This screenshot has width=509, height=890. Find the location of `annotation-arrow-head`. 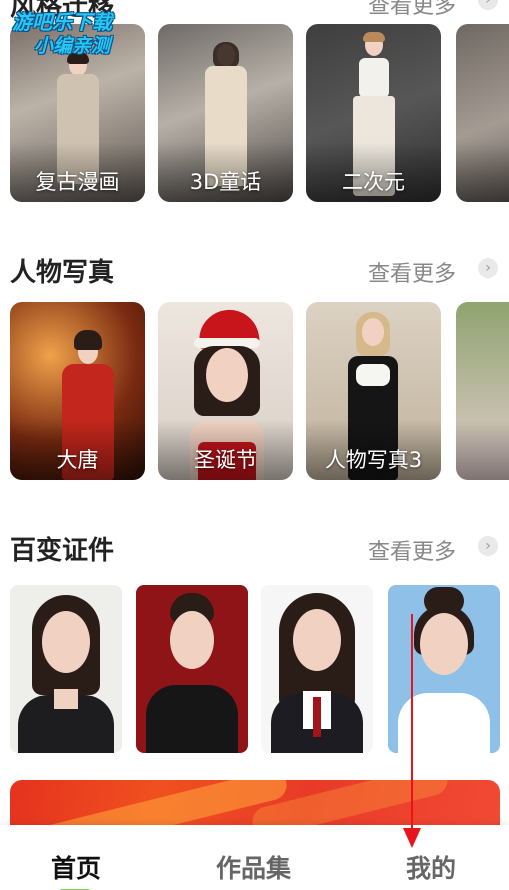

annotation-arrow-head is located at coordinates (412, 838).